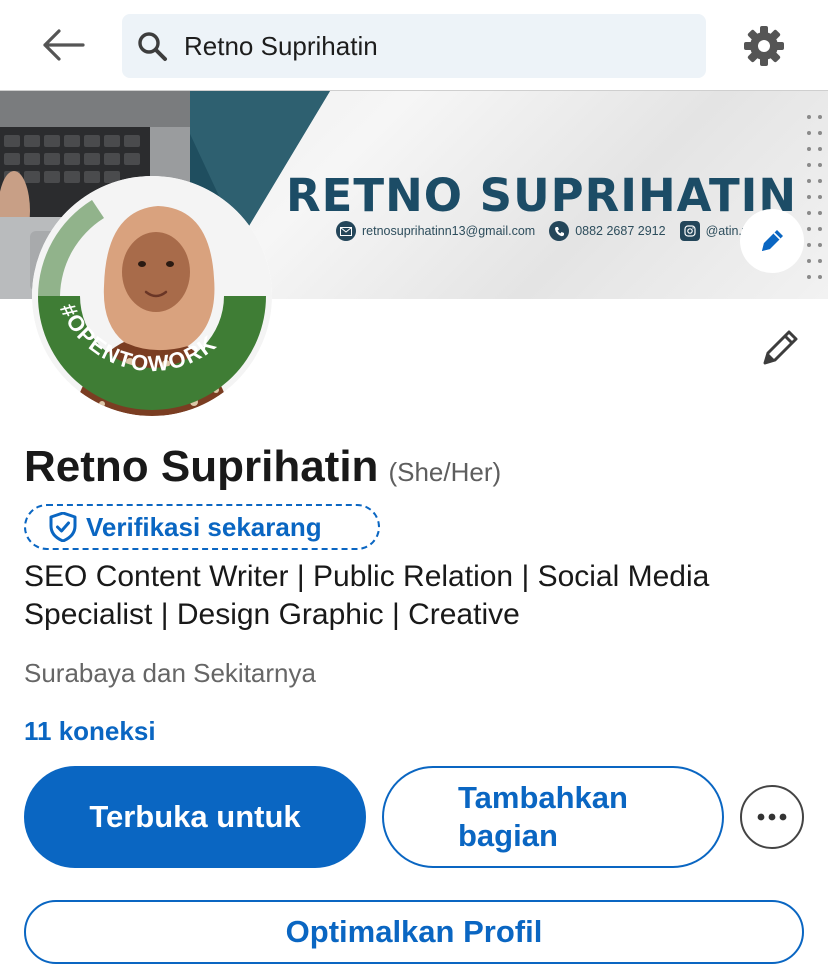 The height and width of the screenshot is (966, 828). What do you see at coordinates (543, 797) in the screenshot?
I see `add-section-label-line1: Tambahkan` at bounding box center [543, 797].